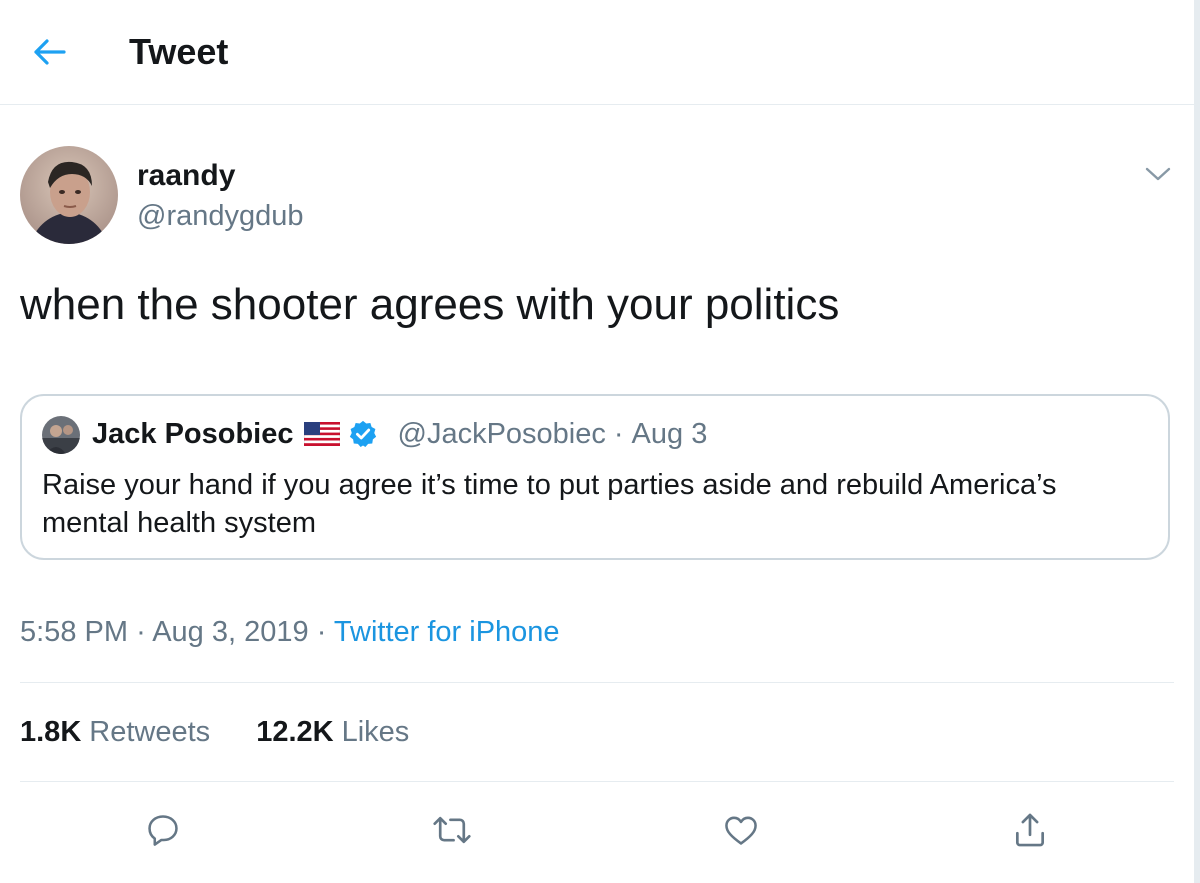 The height and width of the screenshot is (883, 1200). What do you see at coordinates (375, 732) in the screenshot?
I see `likes-label: Likes` at bounding box center [375, 732].